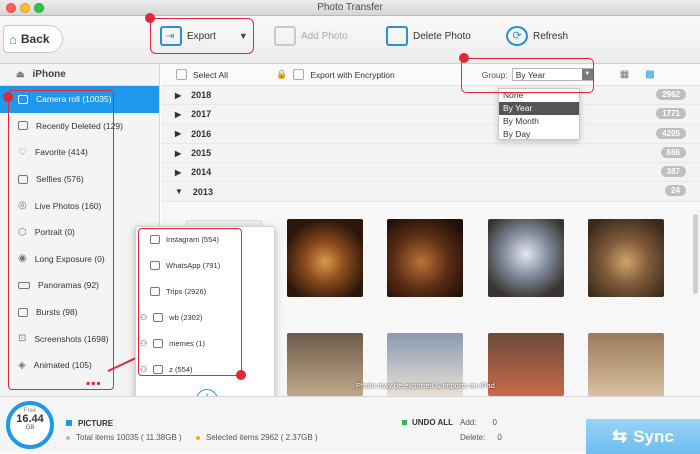 Image resolution: width=700 pixels, height=454 pixels. Describe the element at coordinates (527, 75) in the screenshot. I see `annotation-box-group` at that location.